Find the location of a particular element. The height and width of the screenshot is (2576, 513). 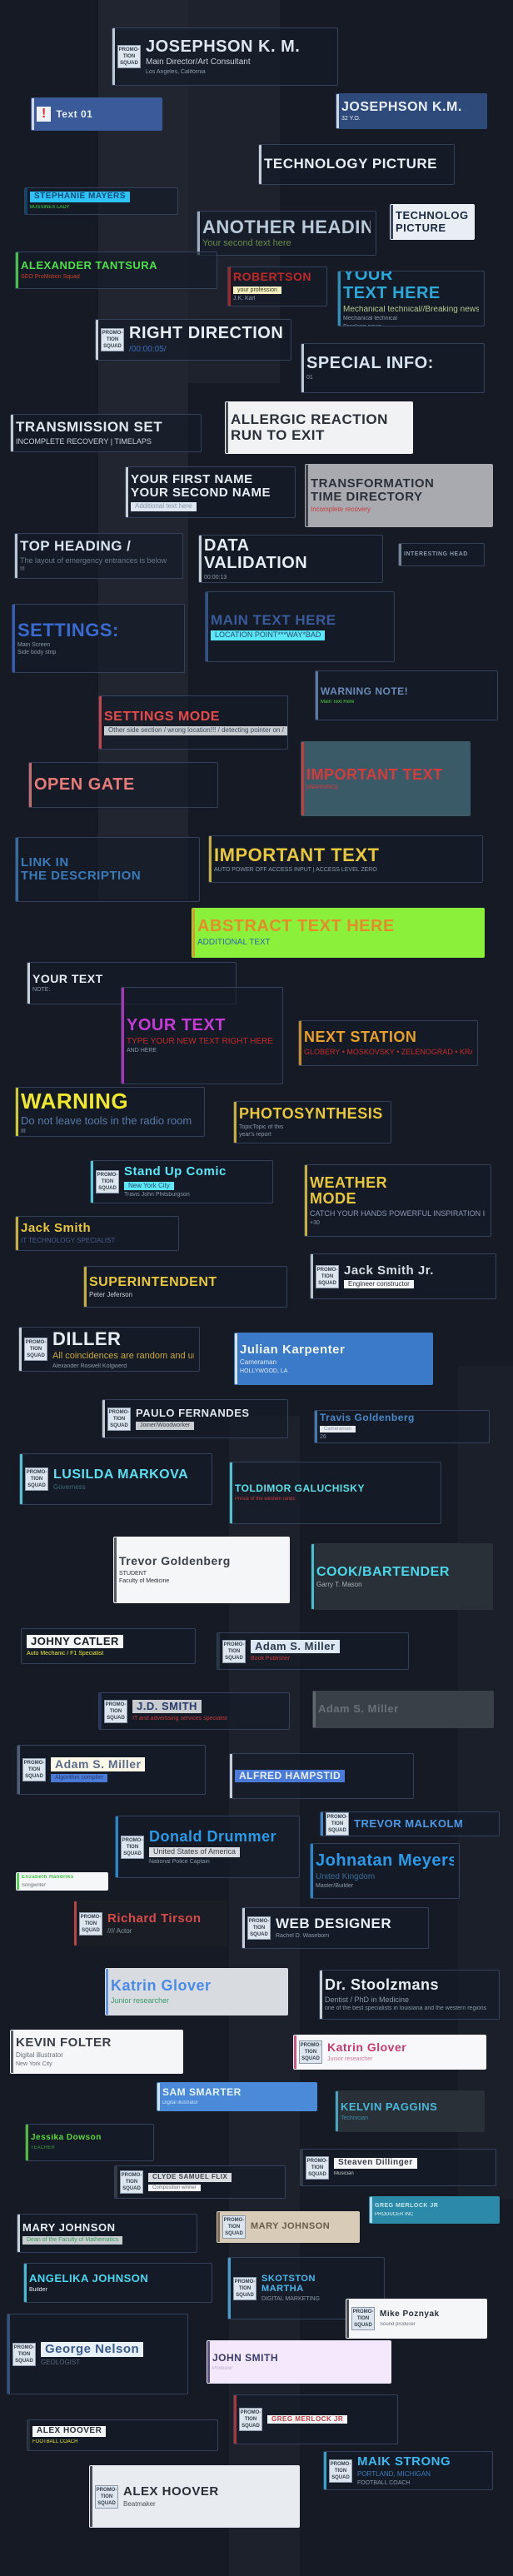

lower-third-subtitle: Governess is located at coordinates (69, 1487).